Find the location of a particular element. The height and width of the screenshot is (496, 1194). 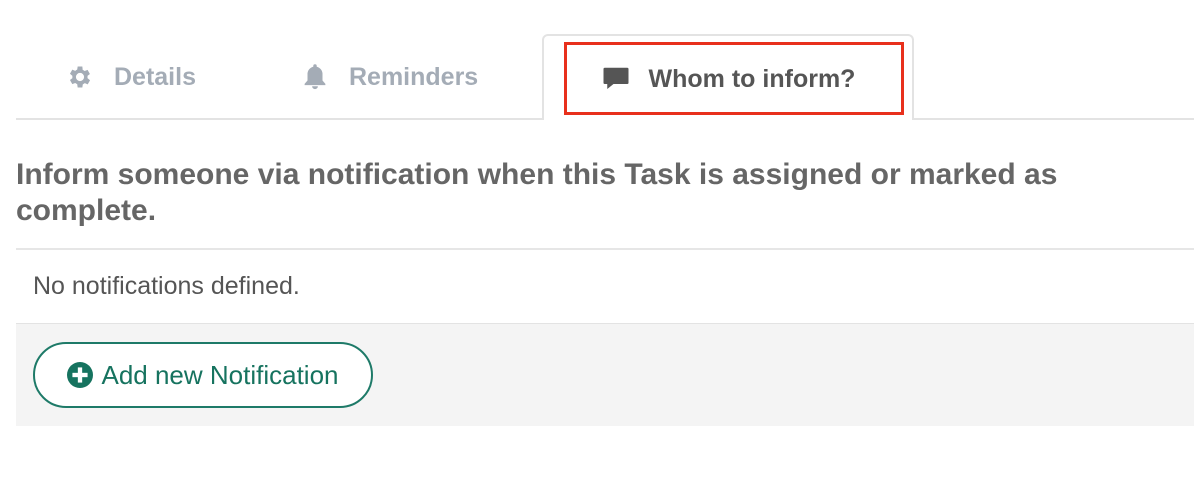

tab-details: Details is located at coordinates (146, 77).